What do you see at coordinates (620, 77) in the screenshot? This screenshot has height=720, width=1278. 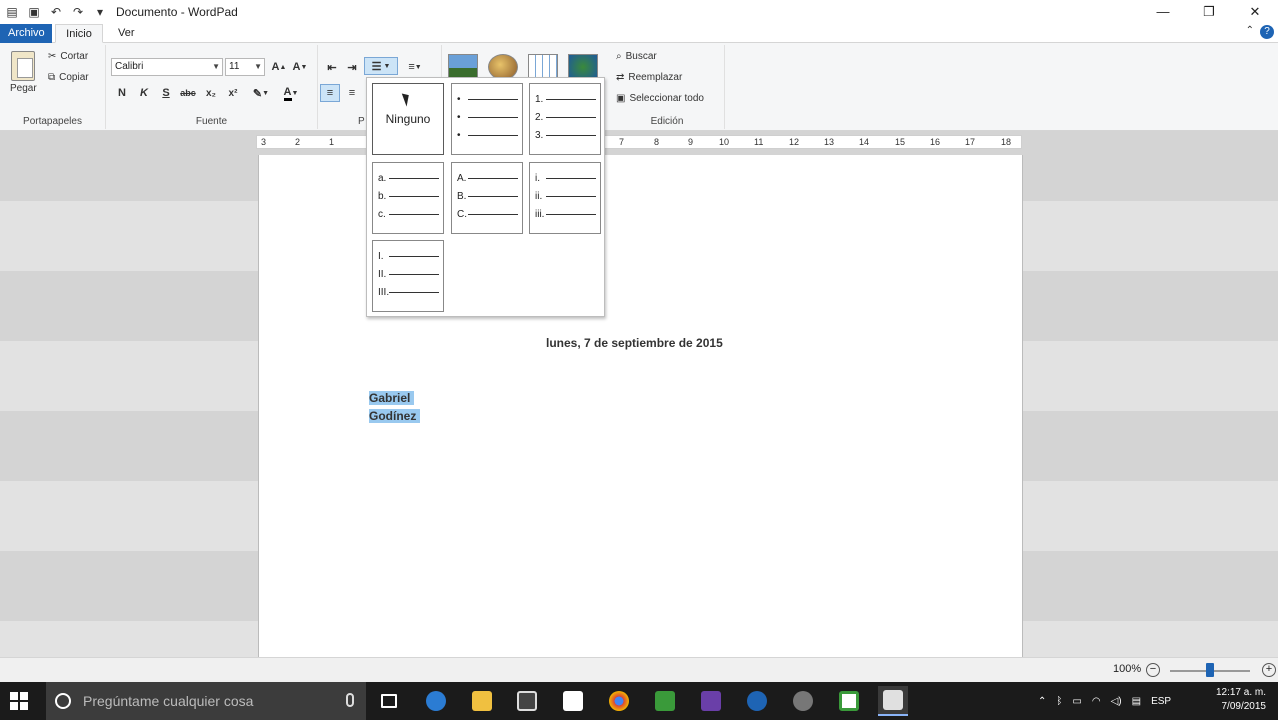 I see `replace-icon: ⇄` at bounding box center [620, 77].